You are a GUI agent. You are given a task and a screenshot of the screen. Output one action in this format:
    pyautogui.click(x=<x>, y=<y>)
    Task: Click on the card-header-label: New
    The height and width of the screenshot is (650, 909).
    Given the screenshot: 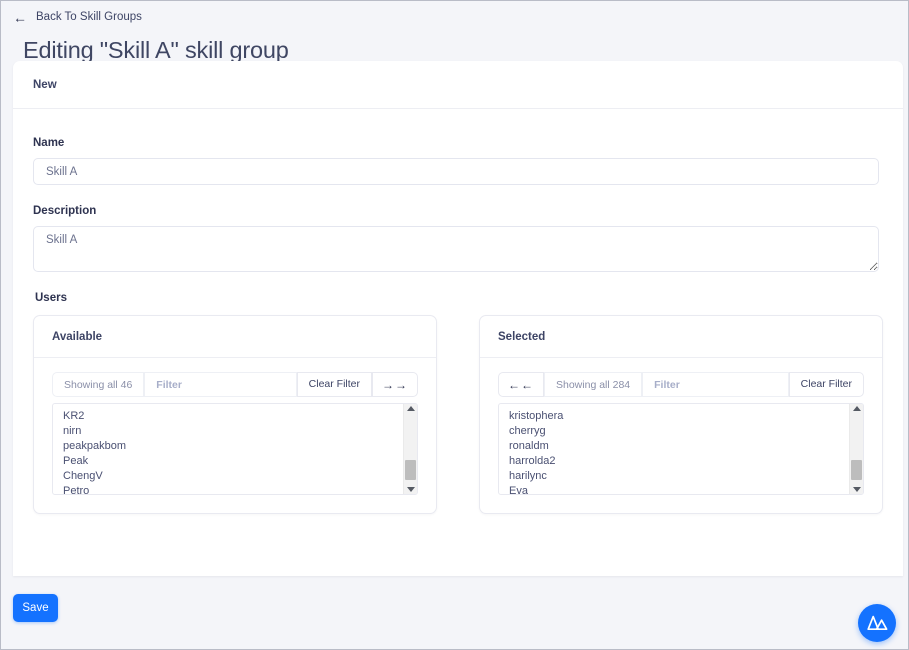 What is the action you would take?
    pyautogui.click(x=45, y=84)
    